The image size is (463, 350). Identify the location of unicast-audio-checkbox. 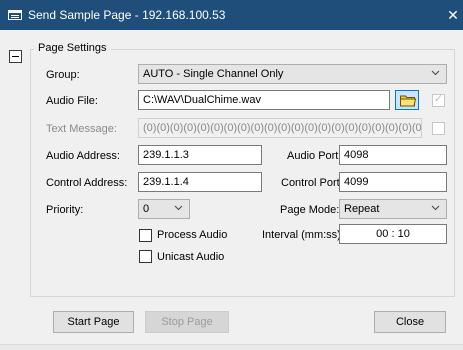
(145, 256).